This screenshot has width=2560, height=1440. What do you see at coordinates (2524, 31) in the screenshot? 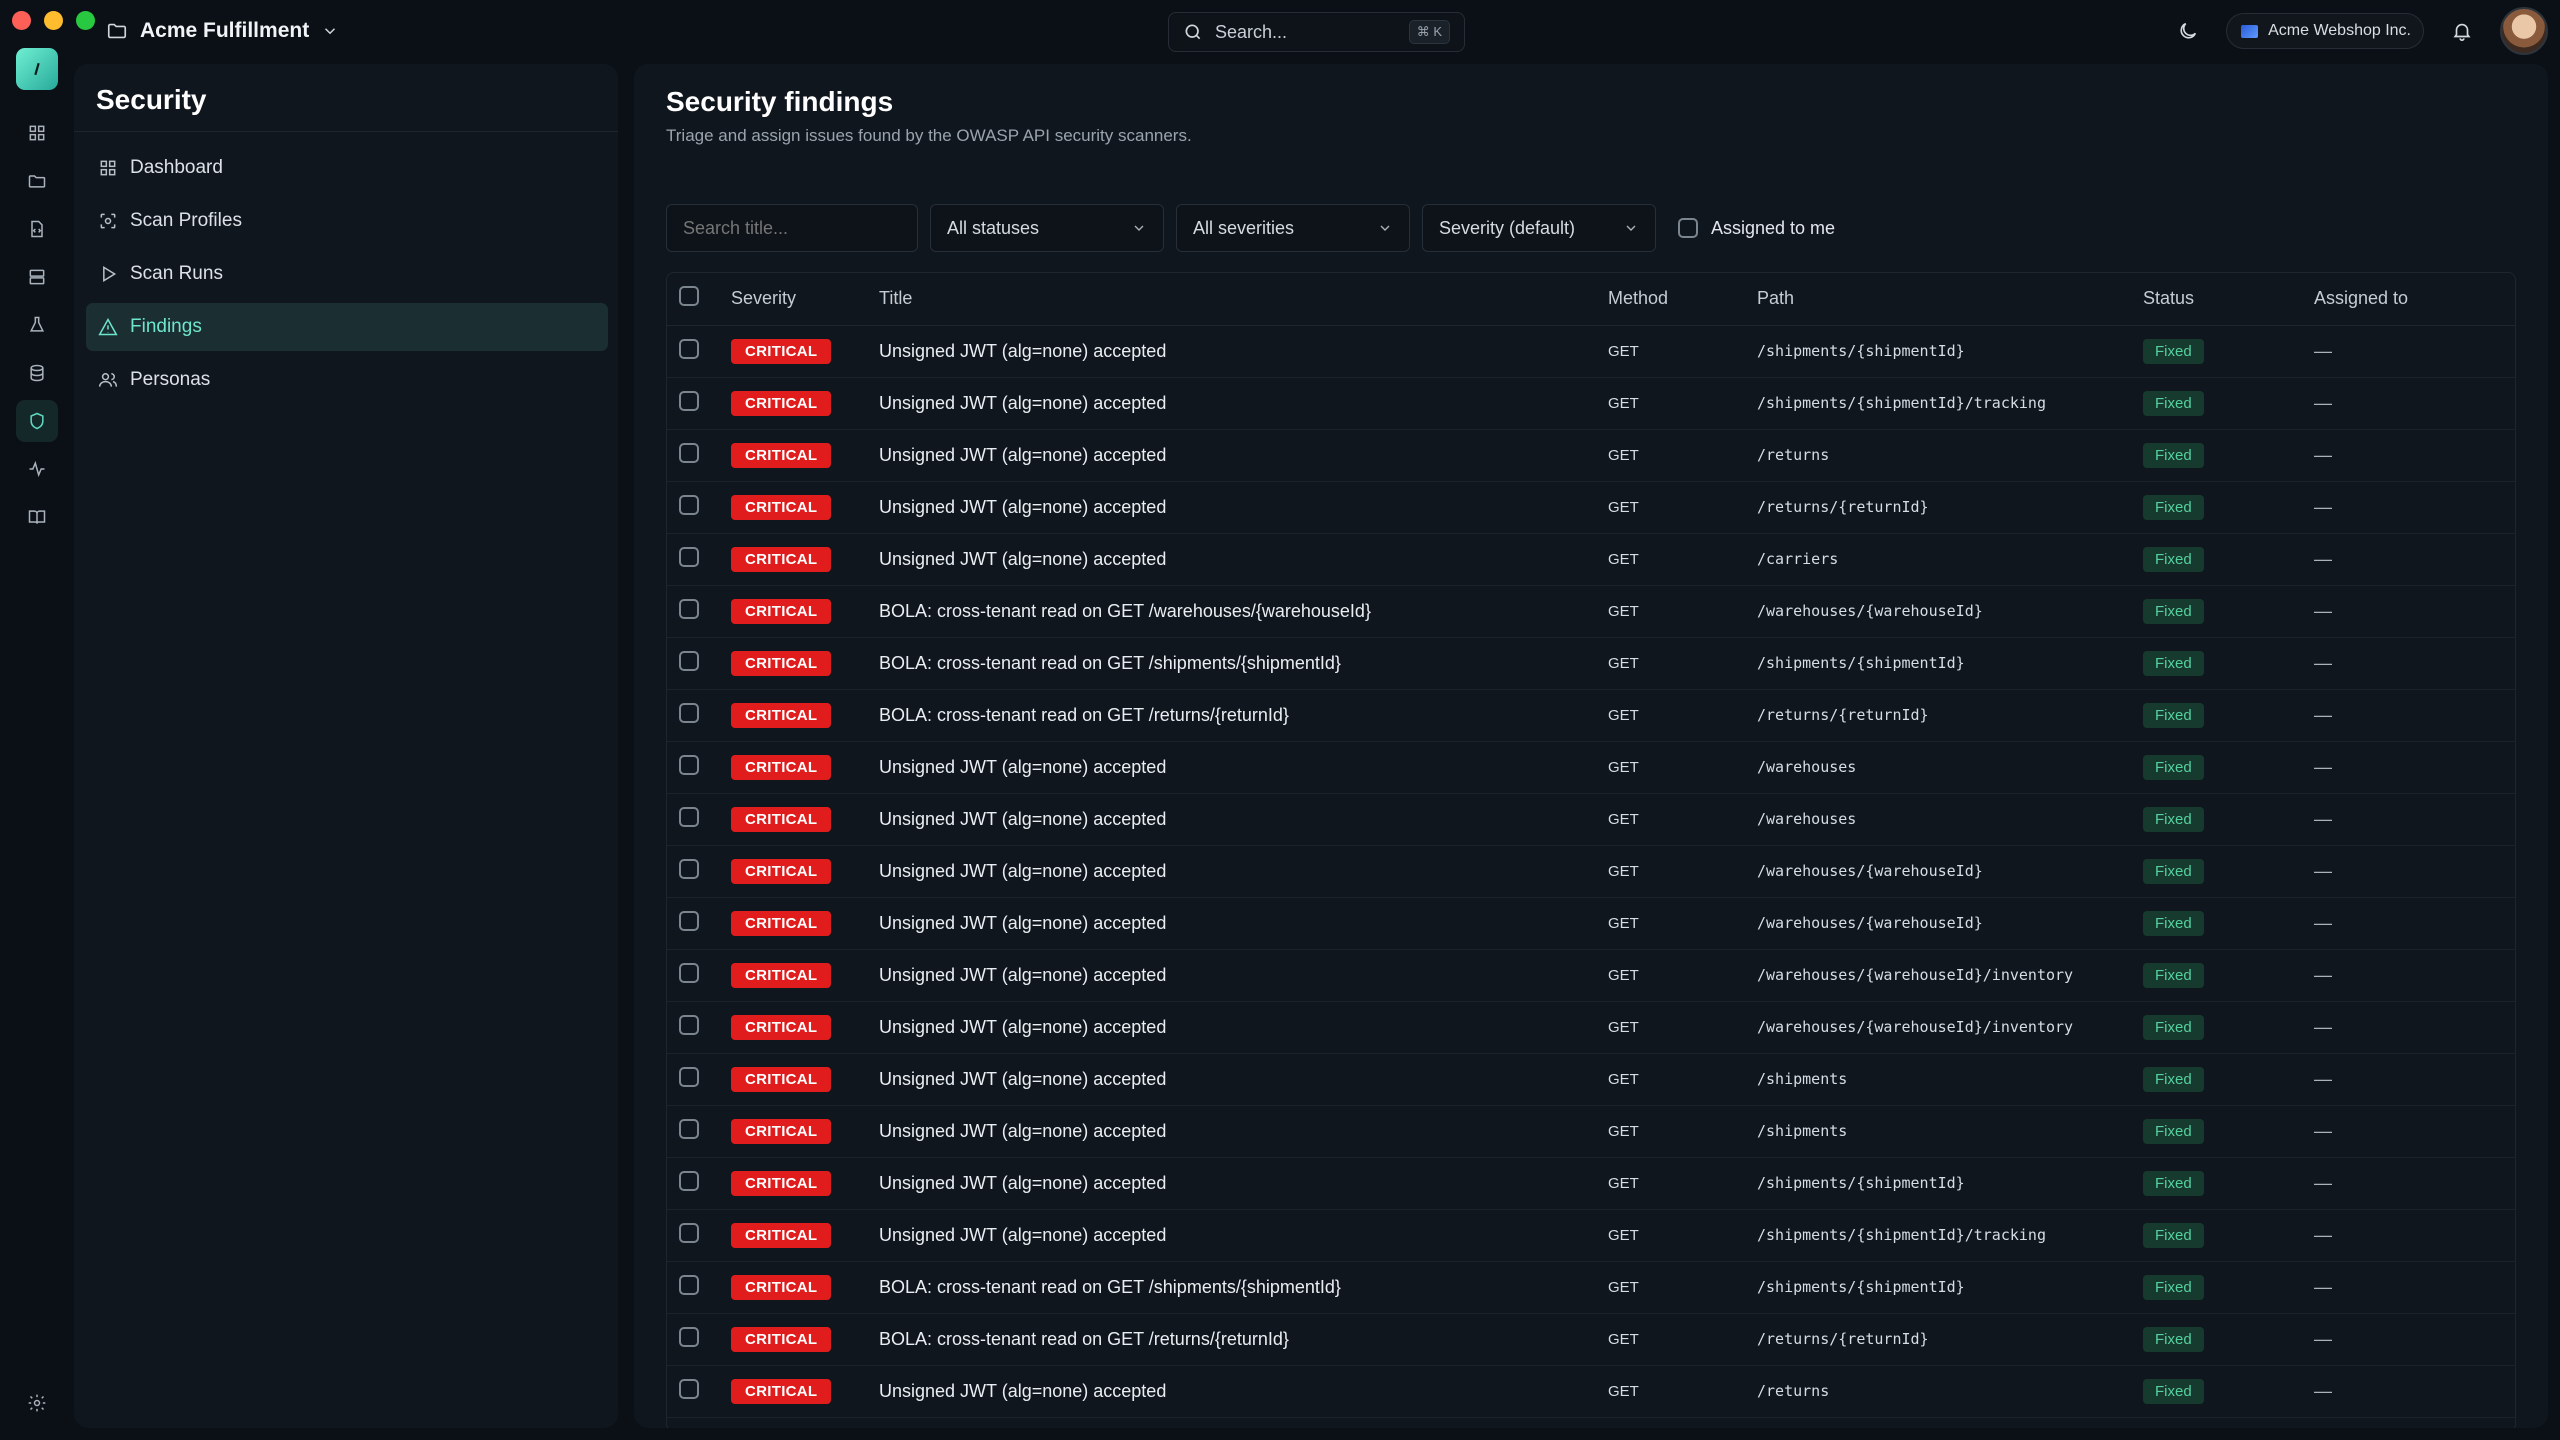
I see `user-avatar` at bounding box center [2524, 31].